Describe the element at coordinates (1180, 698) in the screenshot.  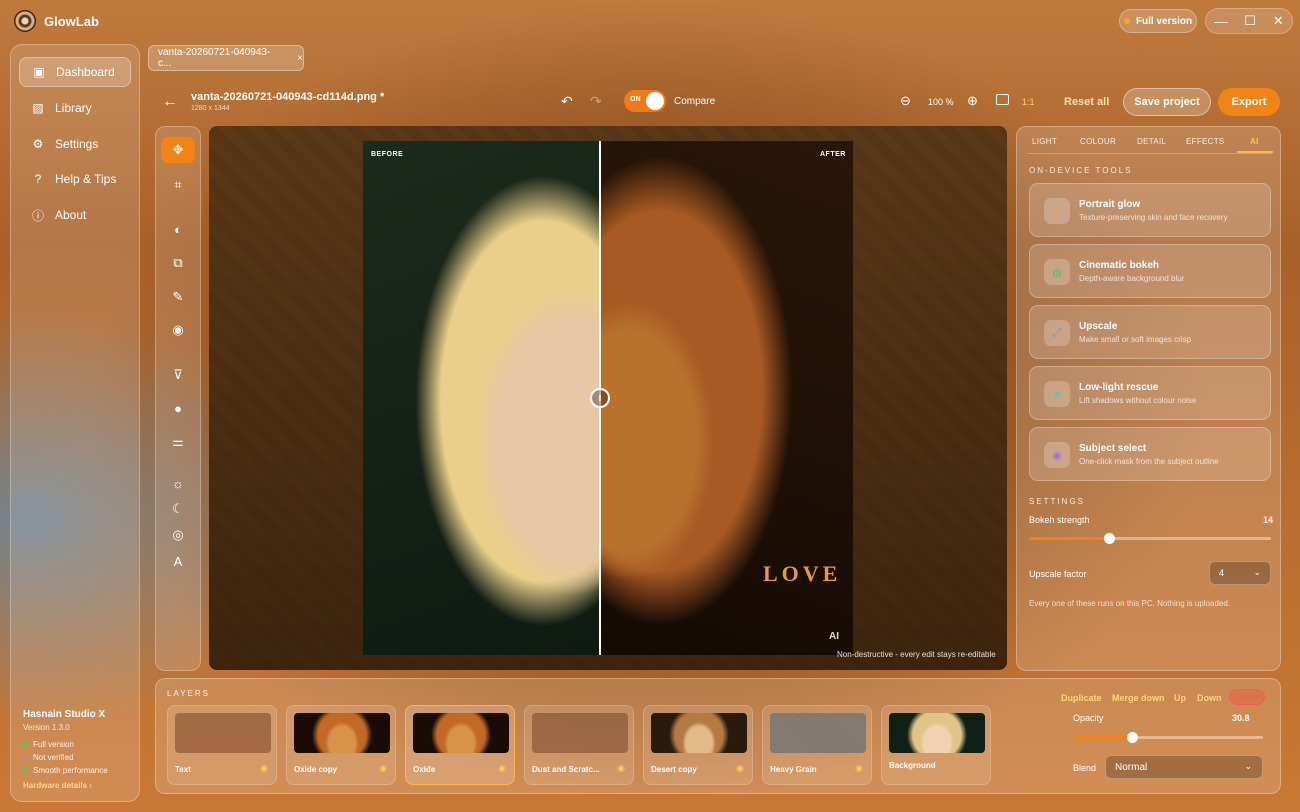
I see `move-layer-up-button: Up` at that location.